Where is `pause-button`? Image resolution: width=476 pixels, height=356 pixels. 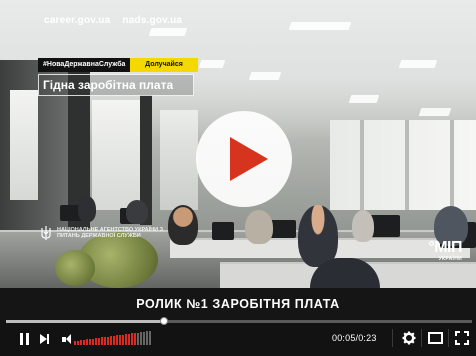 pause-button is located at coordinates (24, 339).